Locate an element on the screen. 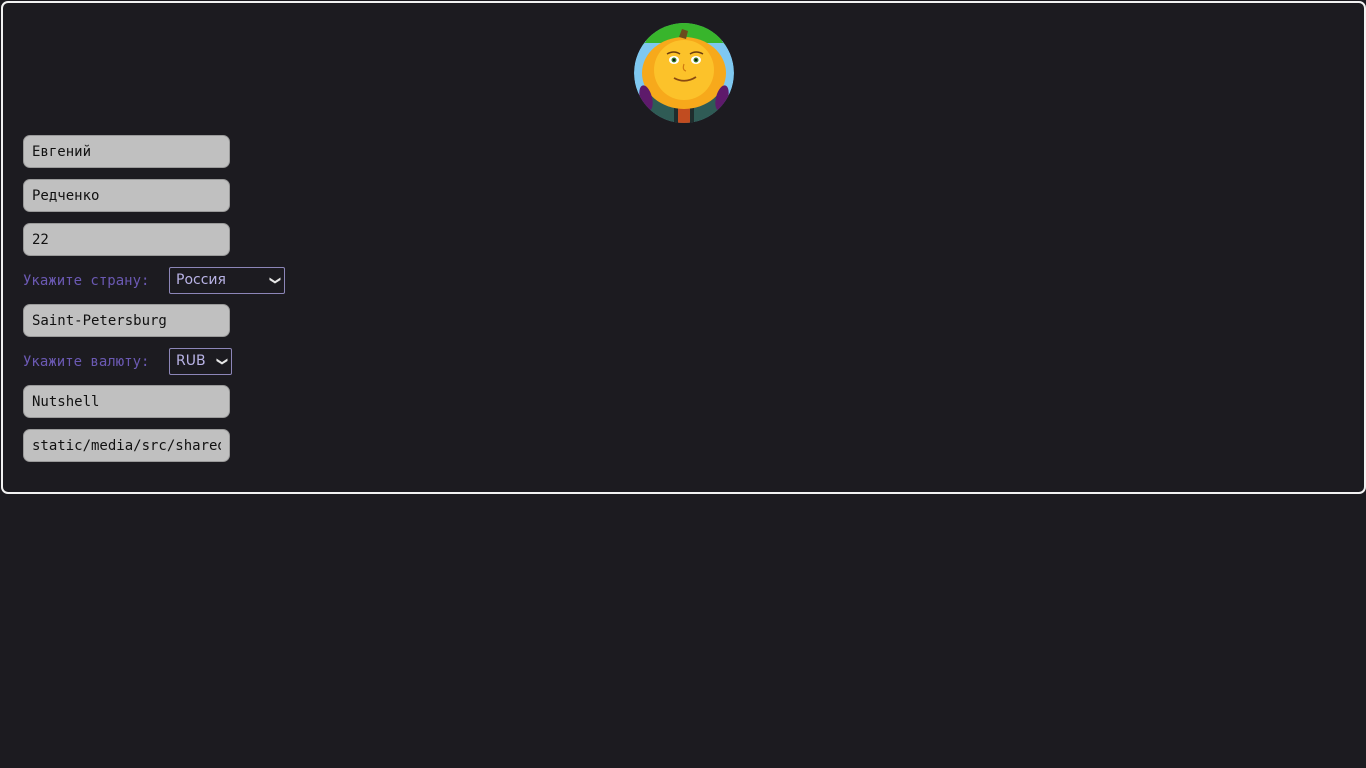 The width and height of the screenshot is (1366, 768). avatar-path-field is located at coordinates (126, 445).